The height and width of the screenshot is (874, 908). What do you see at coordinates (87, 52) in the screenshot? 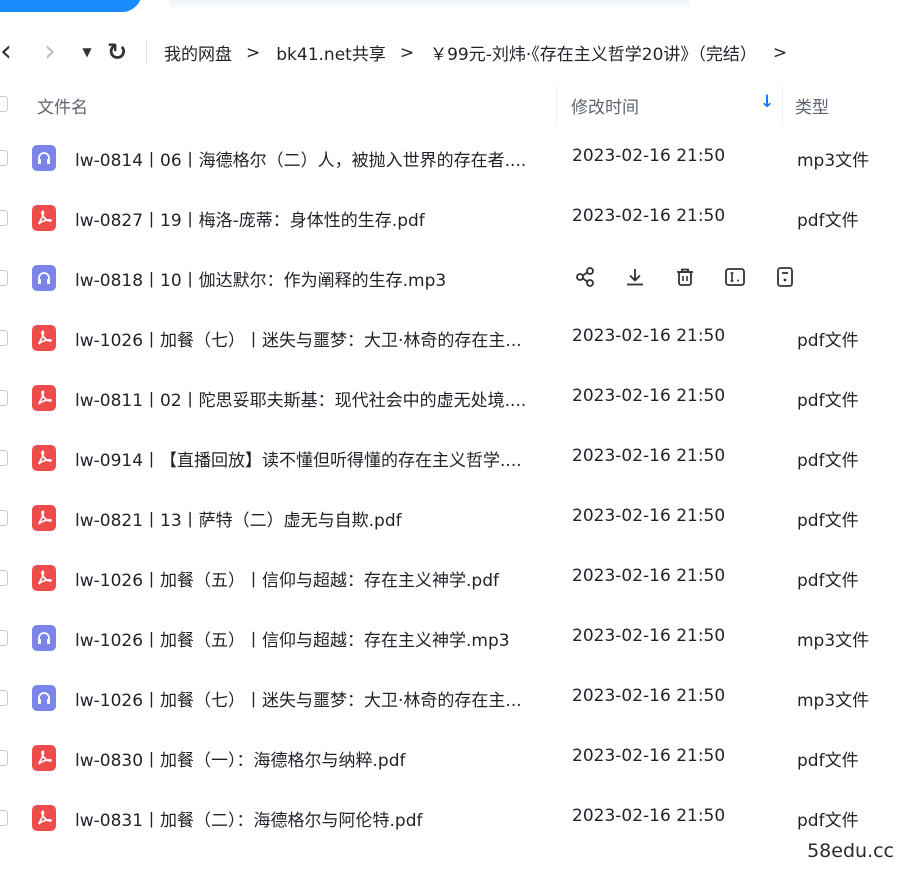
I see `history-dropdown-icon: ▼` at bounding box center [87, 52].